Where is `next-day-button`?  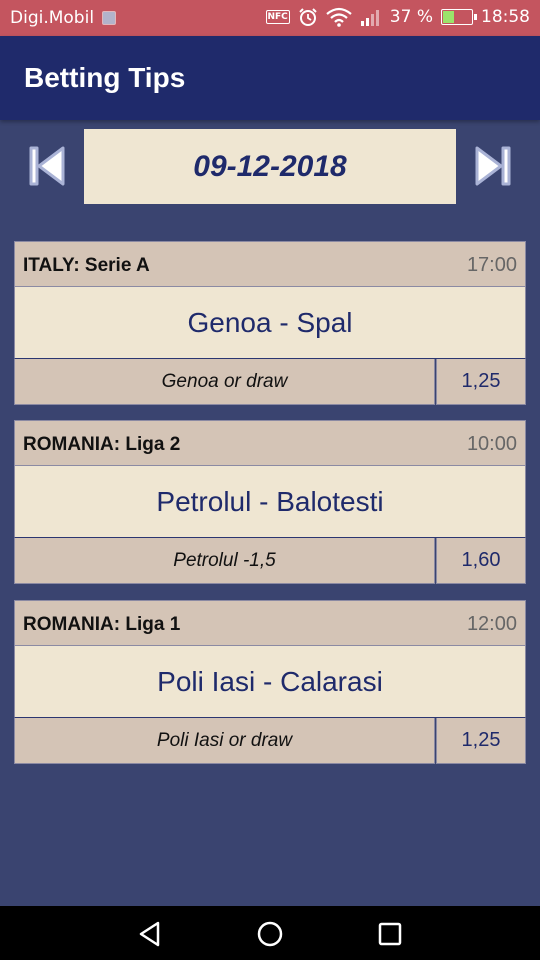 next-day-button is located at coordinates (493, 166).